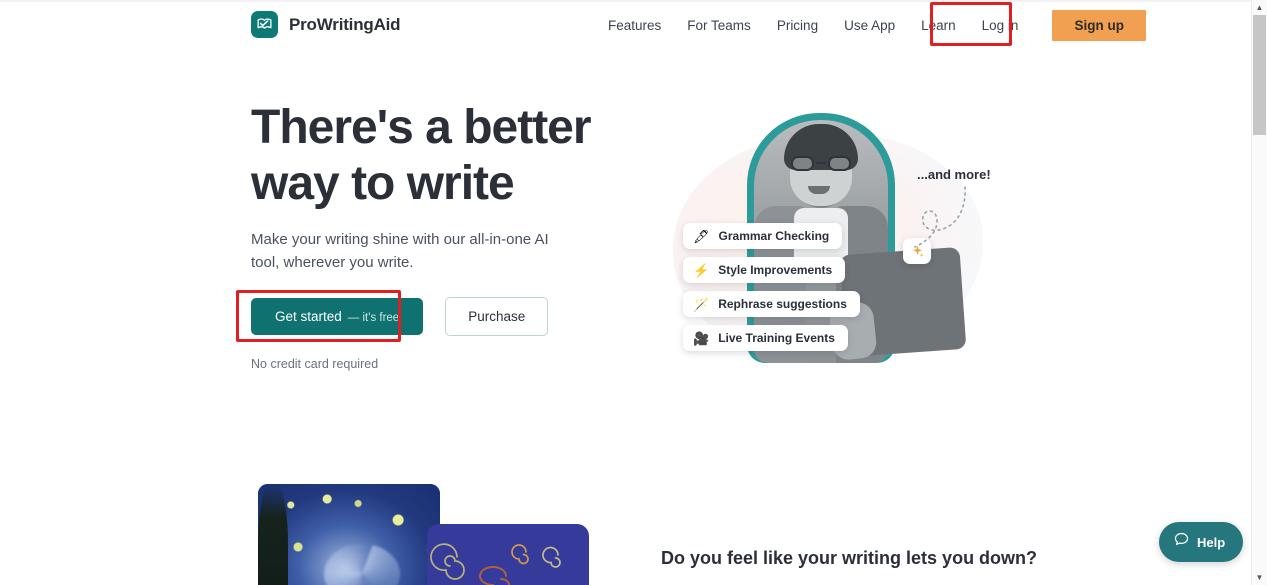 The width and height of the screenshot is (1267, 585). What do you see at coordinates (701, 304) in the screenshot?
I see `magic-wand-icon: 🪄` at bounding box center [701, 304].